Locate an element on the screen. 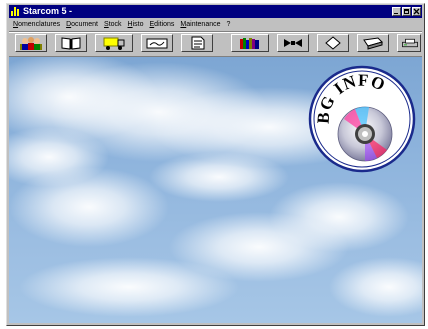  truck-icon is located at coordinates (114, 43).